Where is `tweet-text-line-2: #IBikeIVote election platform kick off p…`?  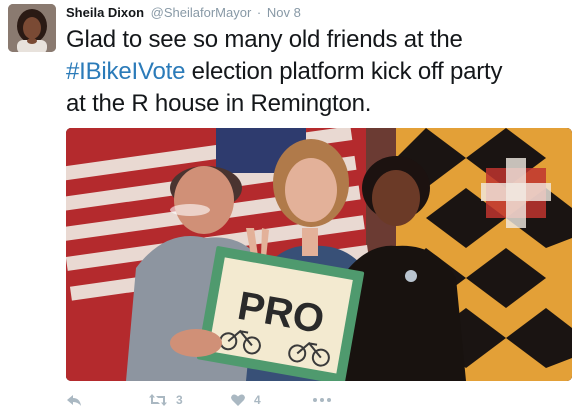 tweet-text-line-2: #IBikeIVote election platform kick off p… is located at coordinates (316, 72).